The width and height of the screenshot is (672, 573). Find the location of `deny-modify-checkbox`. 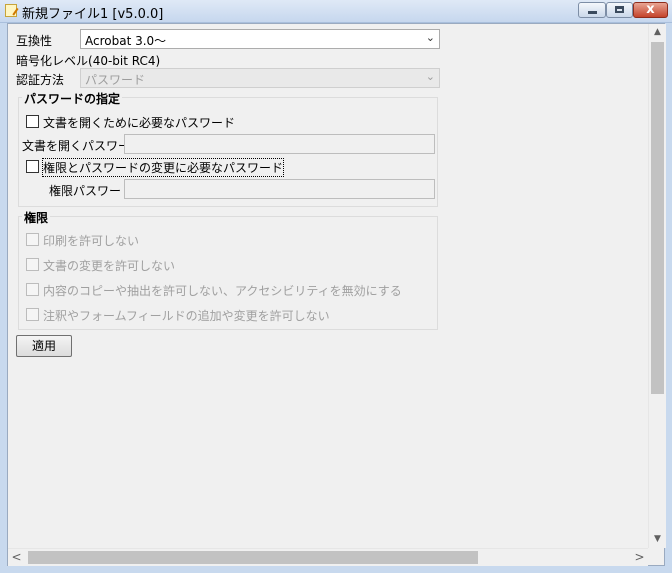

deny-modify-checkbox is located at coordinates (32, 264).